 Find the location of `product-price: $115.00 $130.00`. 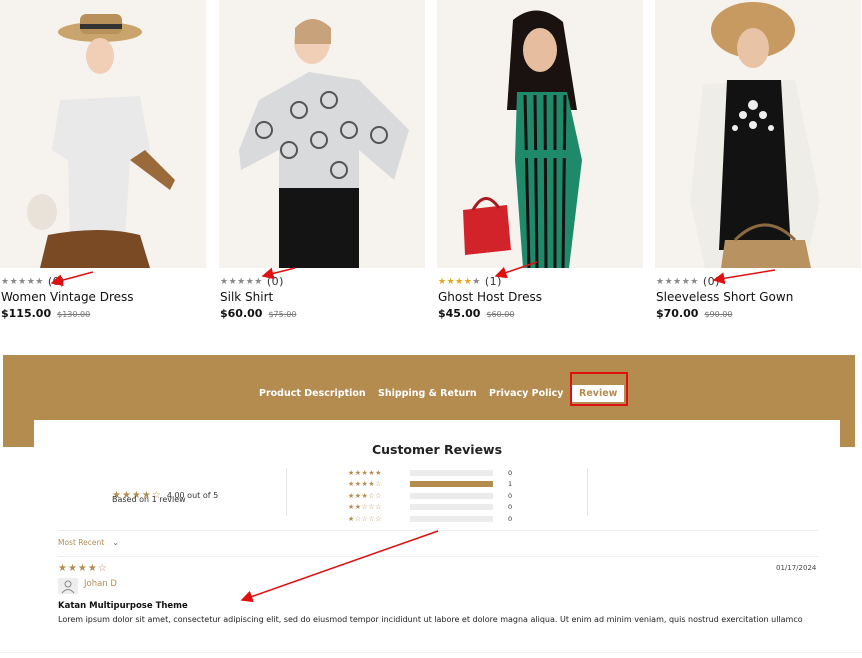

product-price: $115.00 $130.00 is located at coordinates (45, 313).